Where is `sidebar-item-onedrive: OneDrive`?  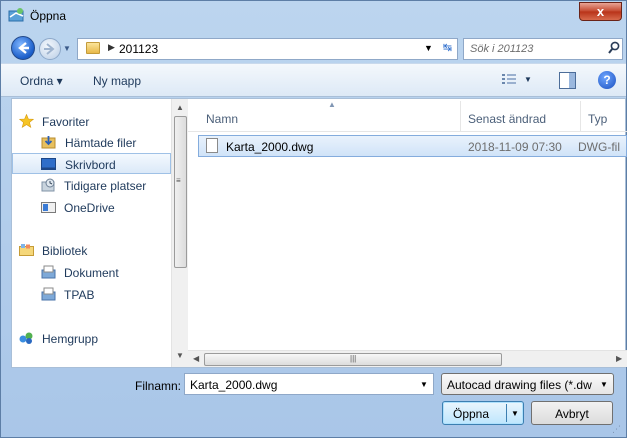 sidebar-item-onedrive: OneDrive is located at coordinates (91, 207).